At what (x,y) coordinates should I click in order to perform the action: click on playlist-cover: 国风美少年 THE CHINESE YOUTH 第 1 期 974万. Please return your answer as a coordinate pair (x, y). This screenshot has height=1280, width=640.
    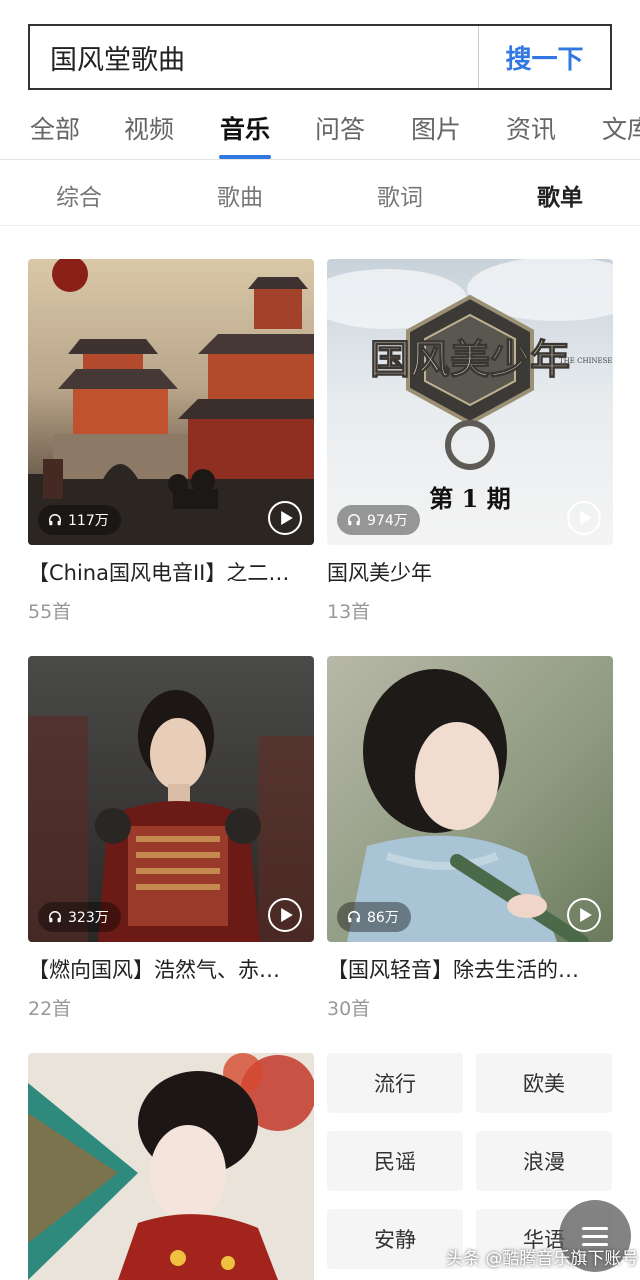
    Looking at the image, I should click on (470, 402).